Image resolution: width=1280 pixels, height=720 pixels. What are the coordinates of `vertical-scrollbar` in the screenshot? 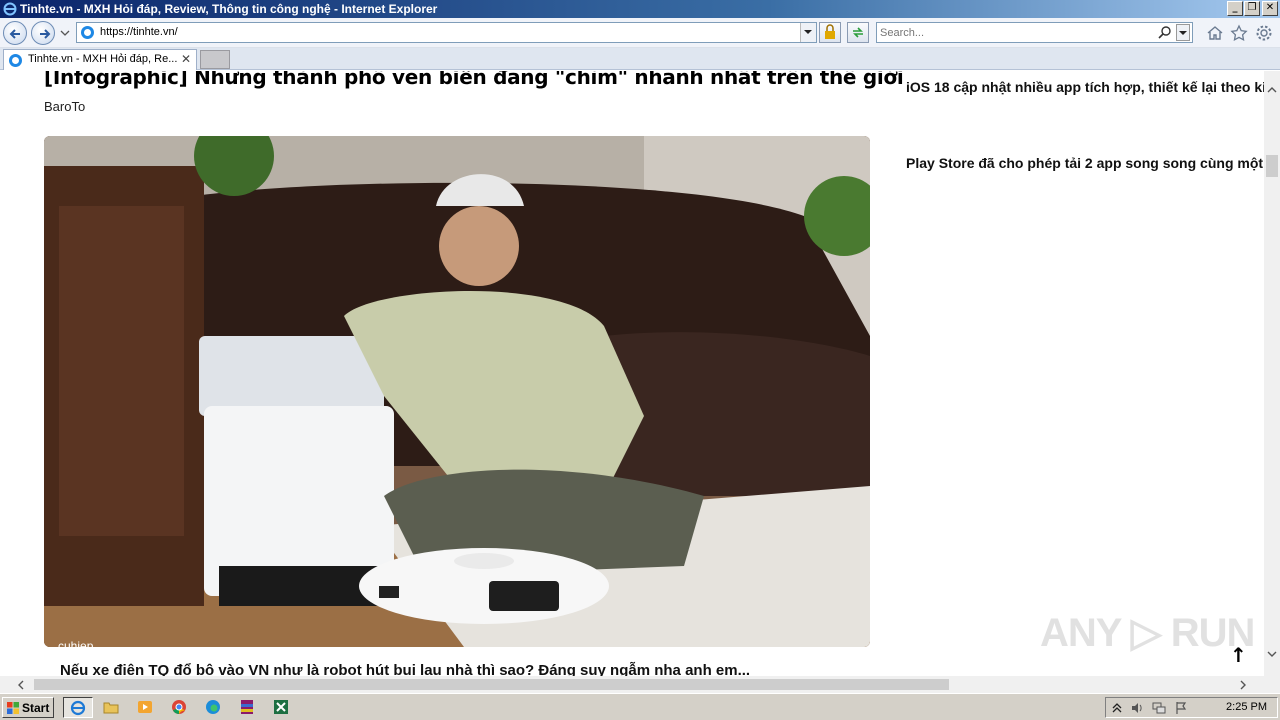 It's located at (1272, 373).